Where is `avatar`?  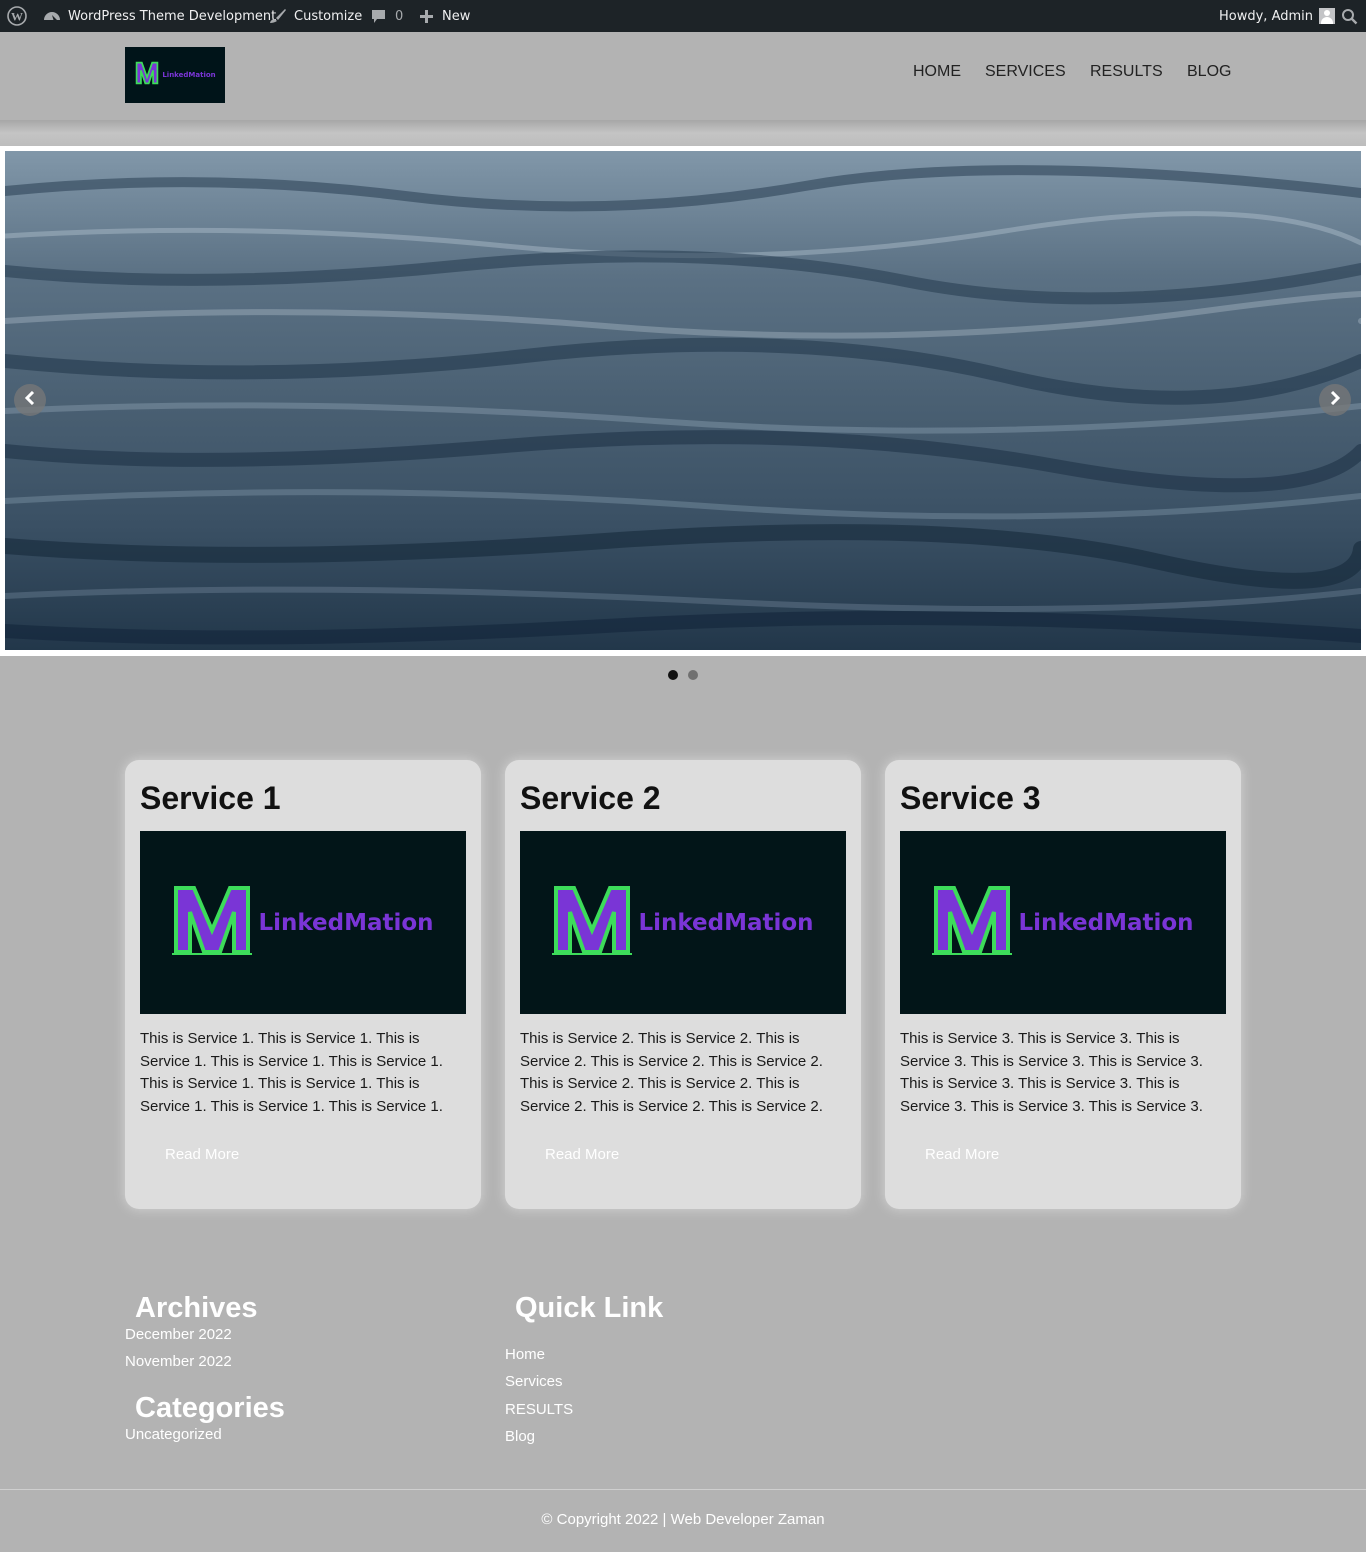
avatar is located at coordinates (1327, 16).